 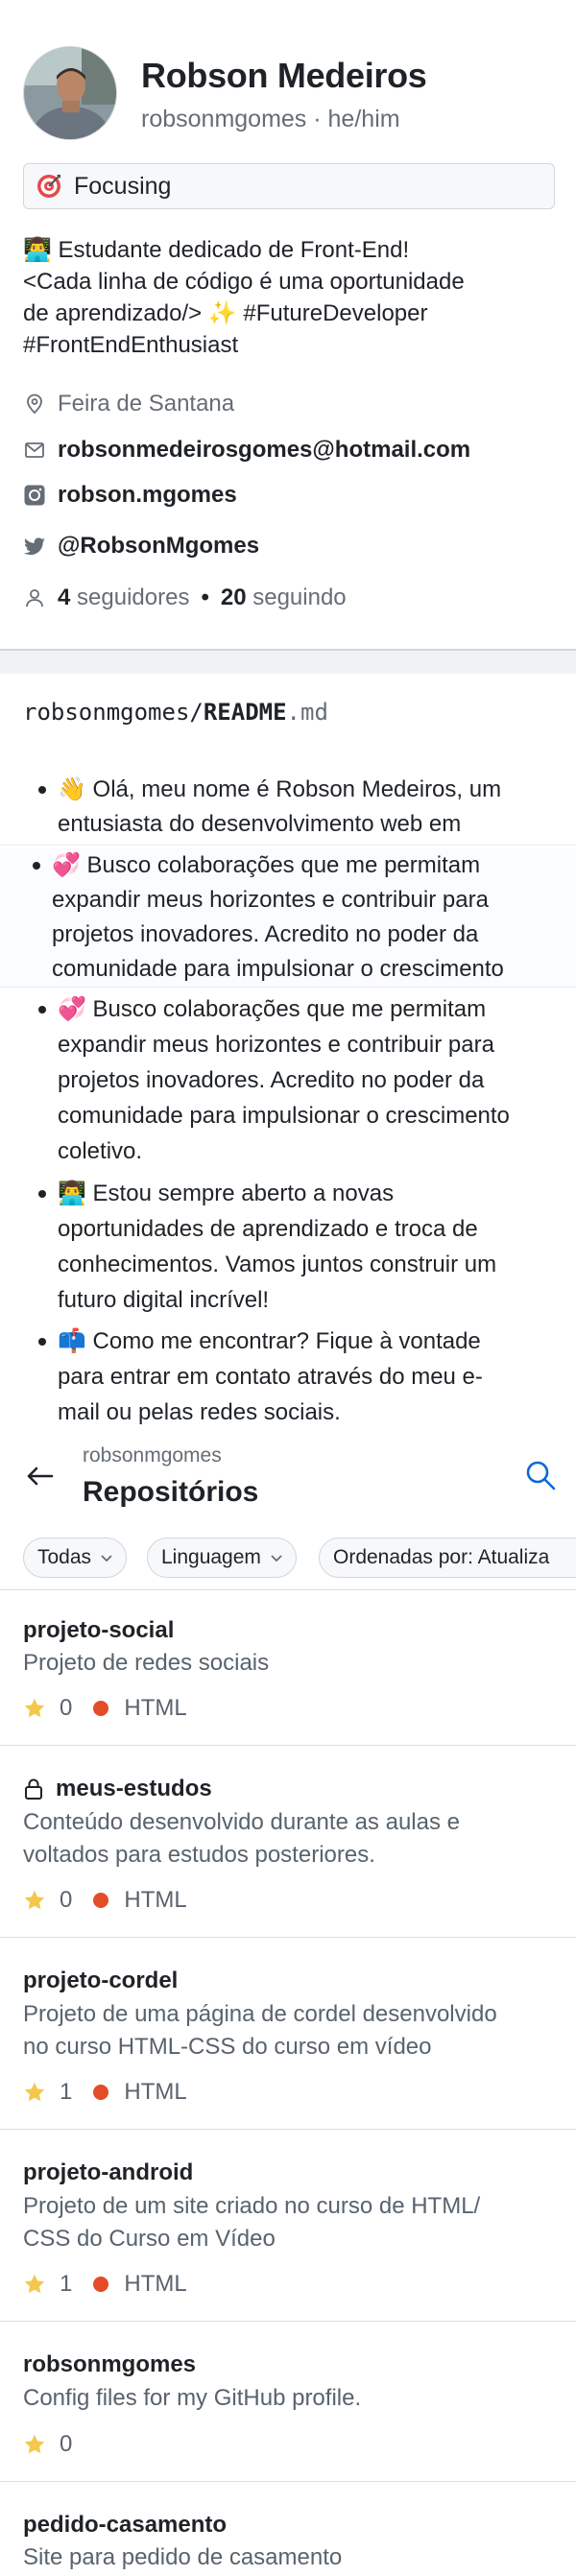 What do you see at coordinates (292, 1663) in the screenshot?
I see `repo-description: Projeto de redes sociais` at bounding box center [292, 1663].